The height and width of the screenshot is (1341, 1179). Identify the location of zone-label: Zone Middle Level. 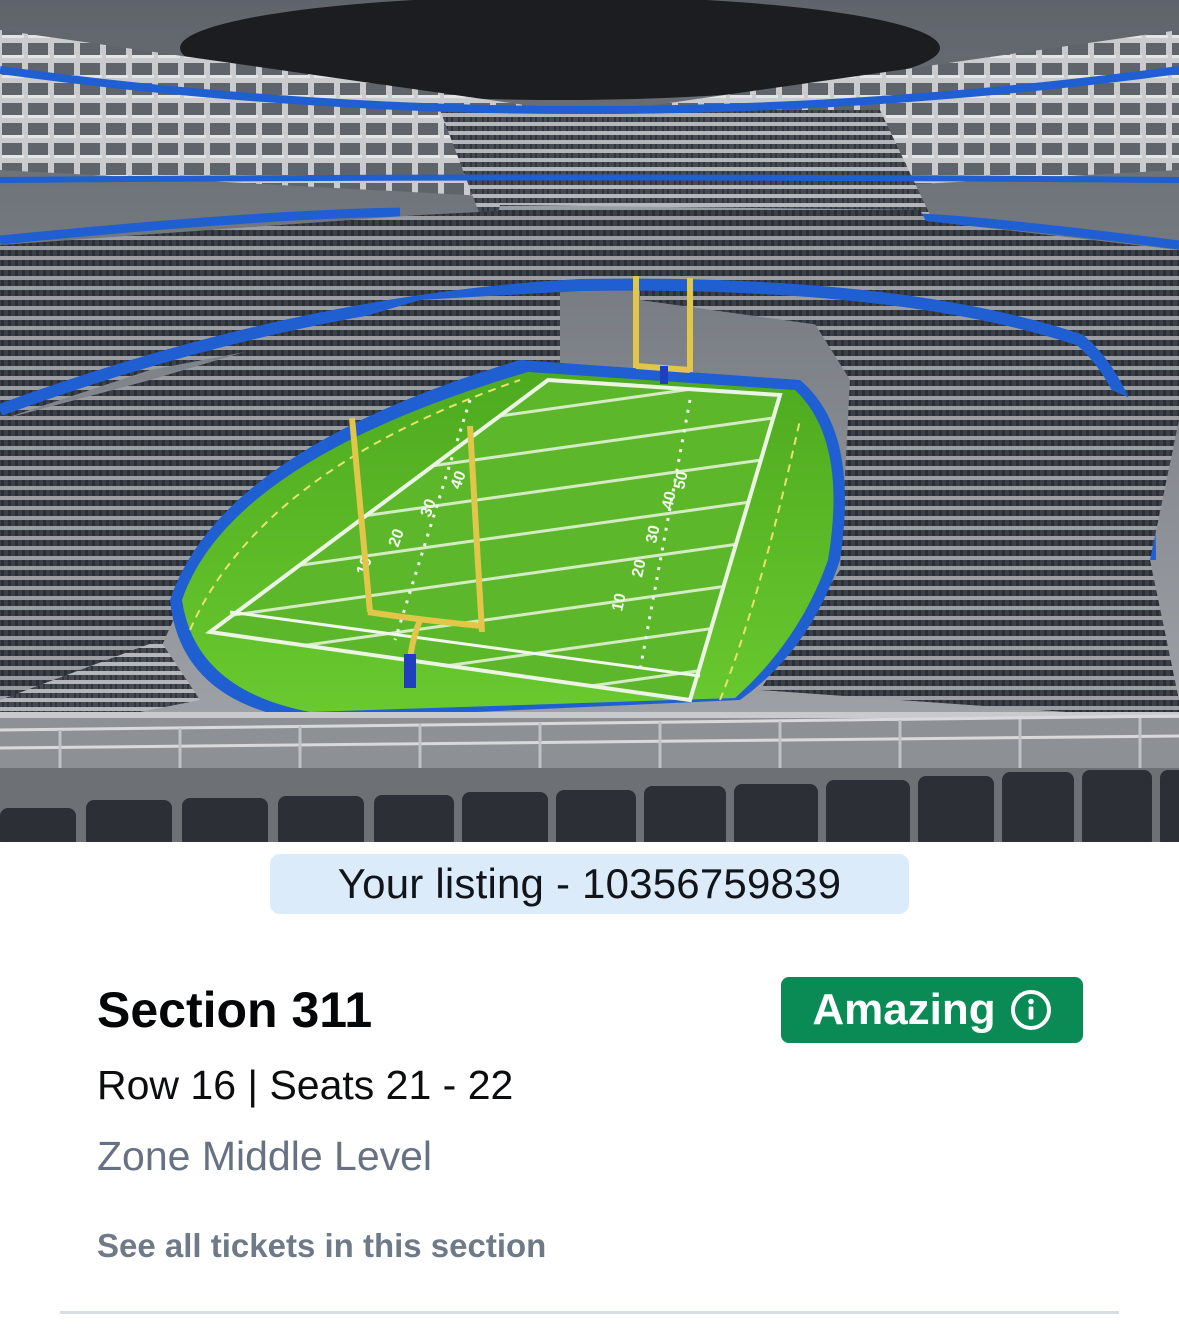
(265, 1156).